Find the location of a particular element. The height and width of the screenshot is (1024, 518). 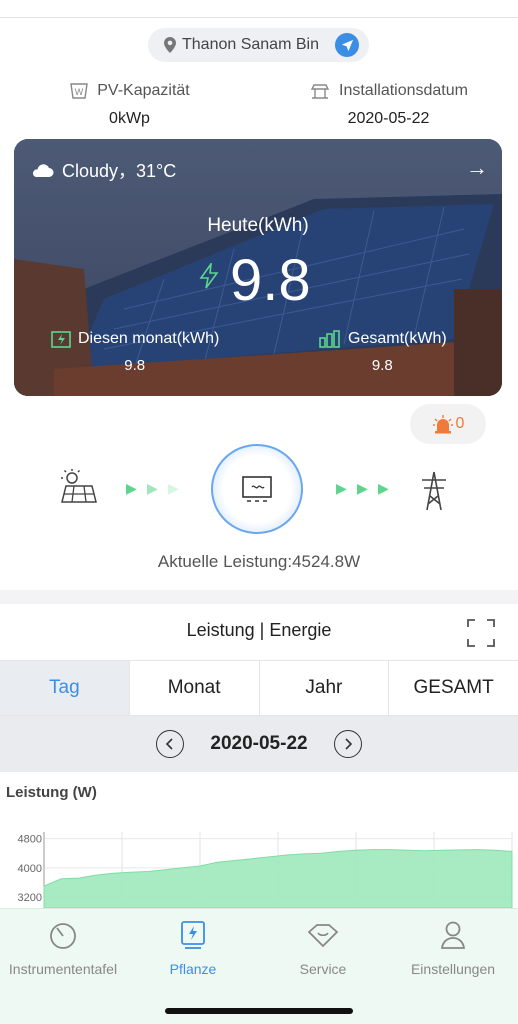

total-value: 9.8 is located at coordinates (382, 365).